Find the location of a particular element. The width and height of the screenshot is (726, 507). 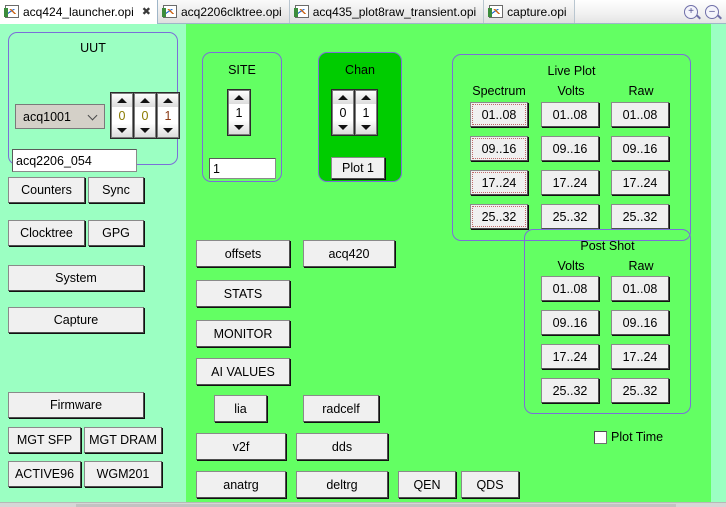

post-shot-col-header-raw: Raw is located at coordinates (641, 266).